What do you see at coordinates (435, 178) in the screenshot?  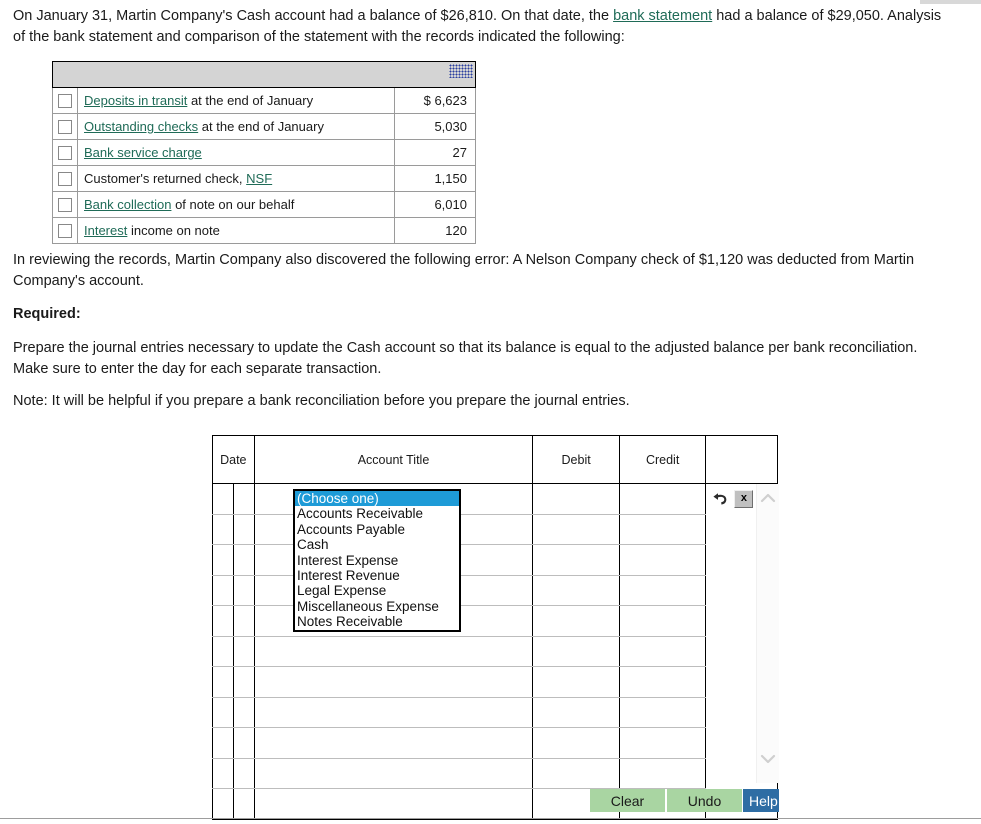 I see `facts-row-amount: 1,150` at bounding box center [435, 178].